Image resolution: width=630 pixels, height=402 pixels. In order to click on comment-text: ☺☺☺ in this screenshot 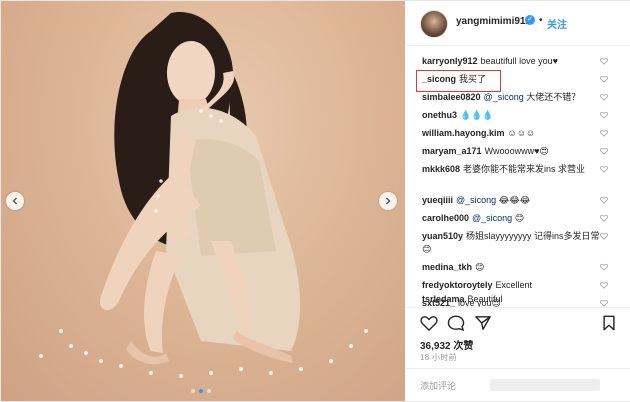, I will do `click(521, 133)`.